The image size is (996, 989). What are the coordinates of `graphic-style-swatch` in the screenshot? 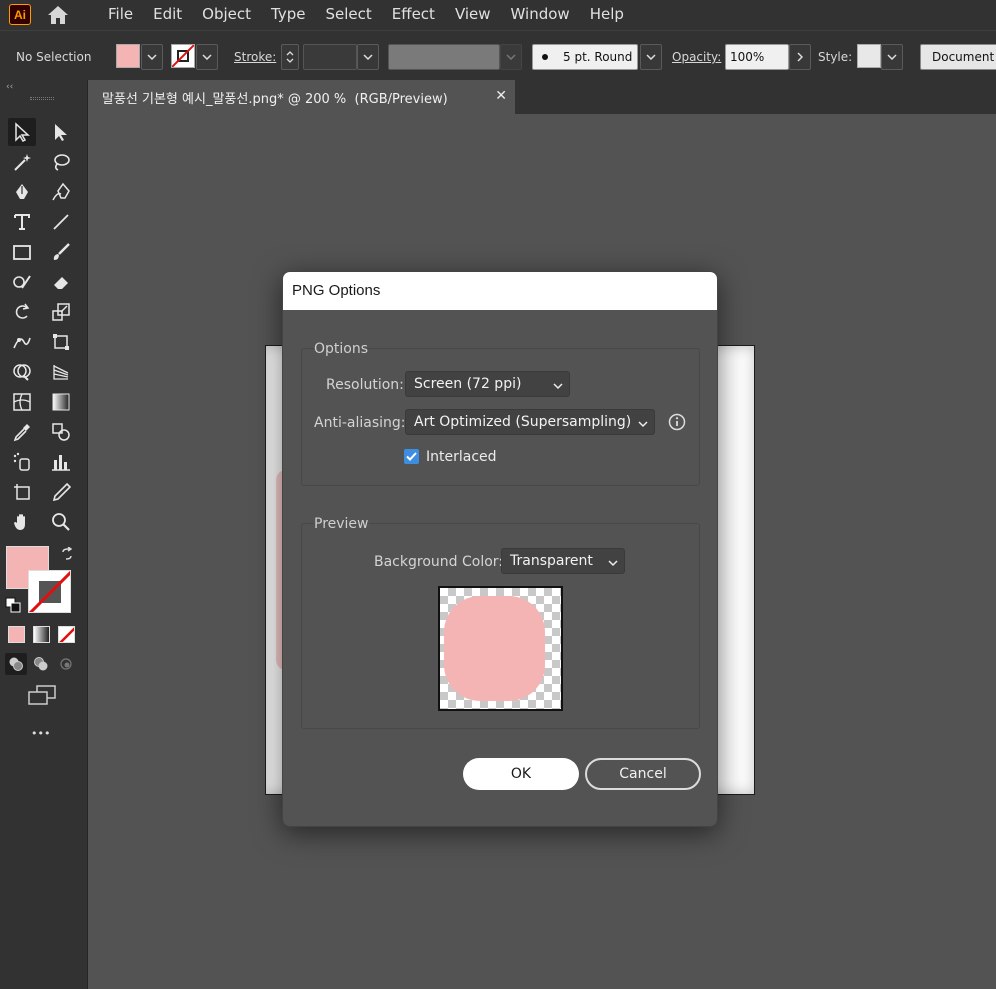 It's located at (869, 56).